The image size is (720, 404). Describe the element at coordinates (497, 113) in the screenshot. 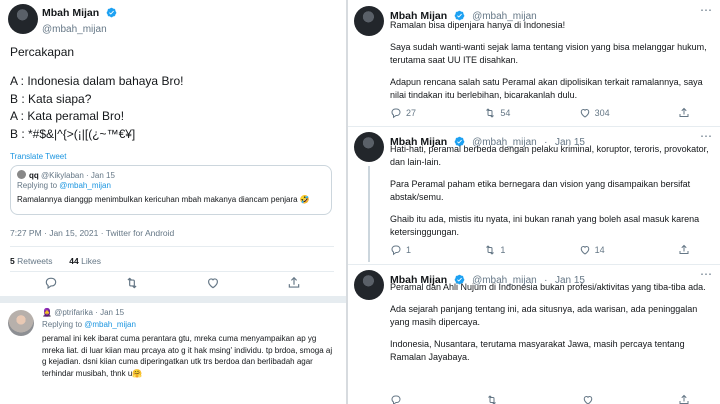

I see `retweet-button: 54` at that location.